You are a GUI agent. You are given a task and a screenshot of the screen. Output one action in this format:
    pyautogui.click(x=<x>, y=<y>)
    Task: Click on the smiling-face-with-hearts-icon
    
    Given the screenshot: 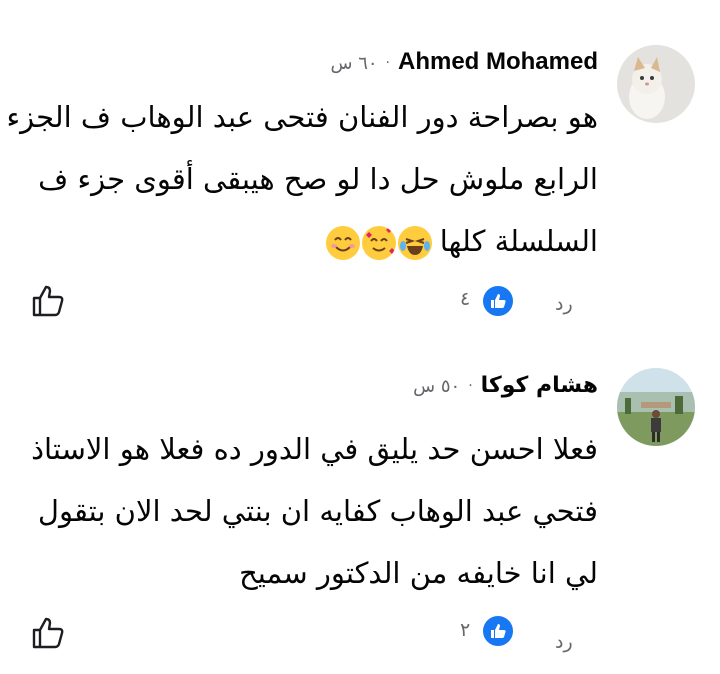 What is the action you would take?
    pyautogui.click(x=378, y=243)
    